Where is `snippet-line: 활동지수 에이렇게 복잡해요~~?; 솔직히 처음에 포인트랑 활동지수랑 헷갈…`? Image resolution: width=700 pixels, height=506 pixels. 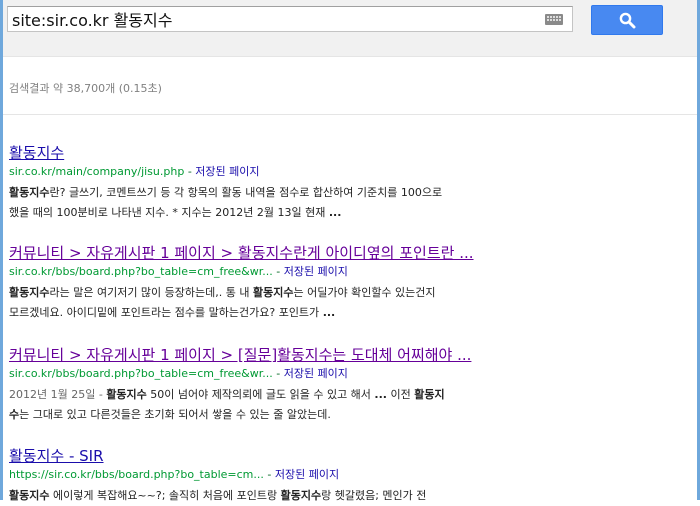 snippet-line: 활동지수 에이렇게 복잡해요~~?; 솔직히 처음에 포인트랑 활동지수랑 헷갈… is located at coordinates (309, 496).